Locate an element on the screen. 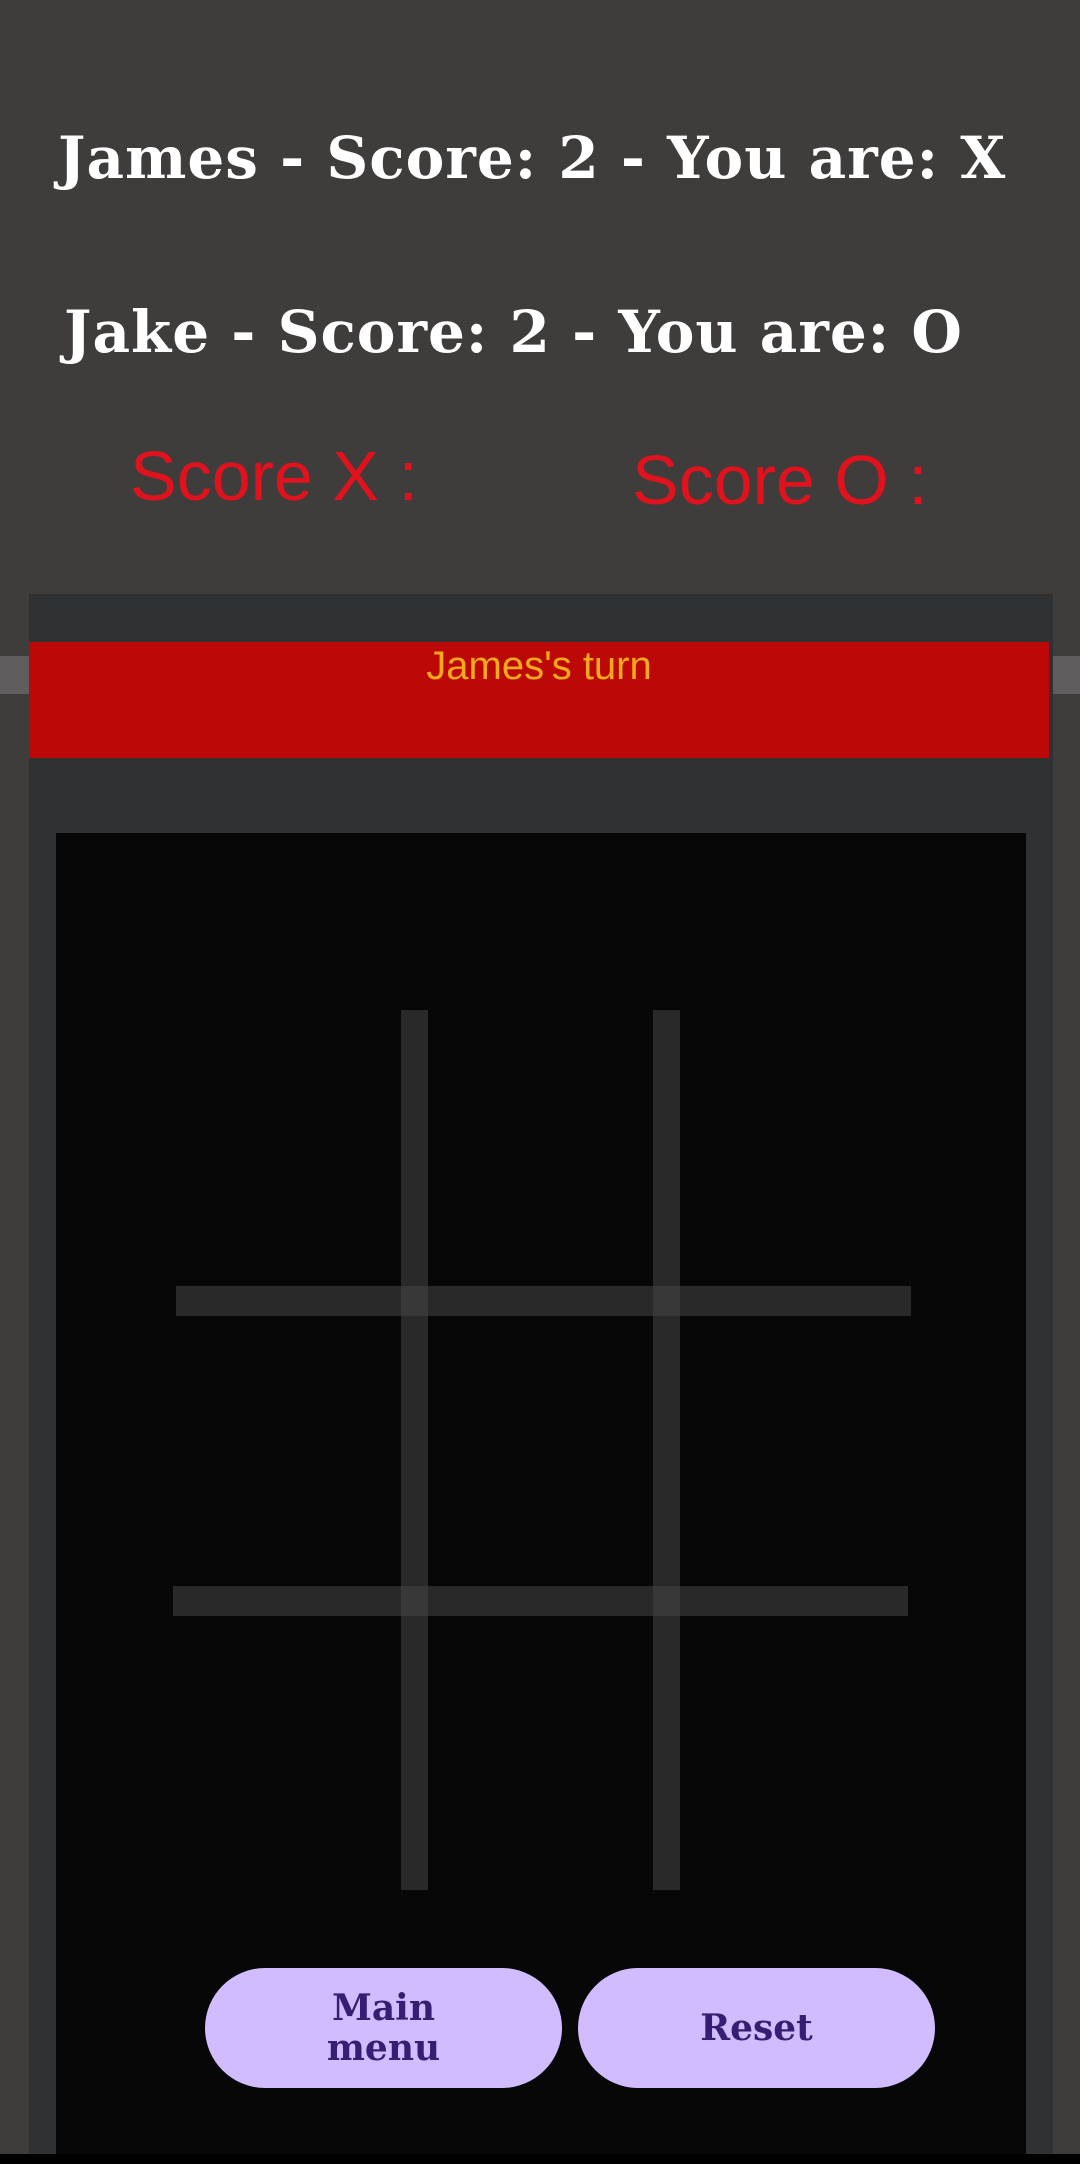 The image size is (1080, 2164). bottom-edge is located at coordinates (540, 2159).